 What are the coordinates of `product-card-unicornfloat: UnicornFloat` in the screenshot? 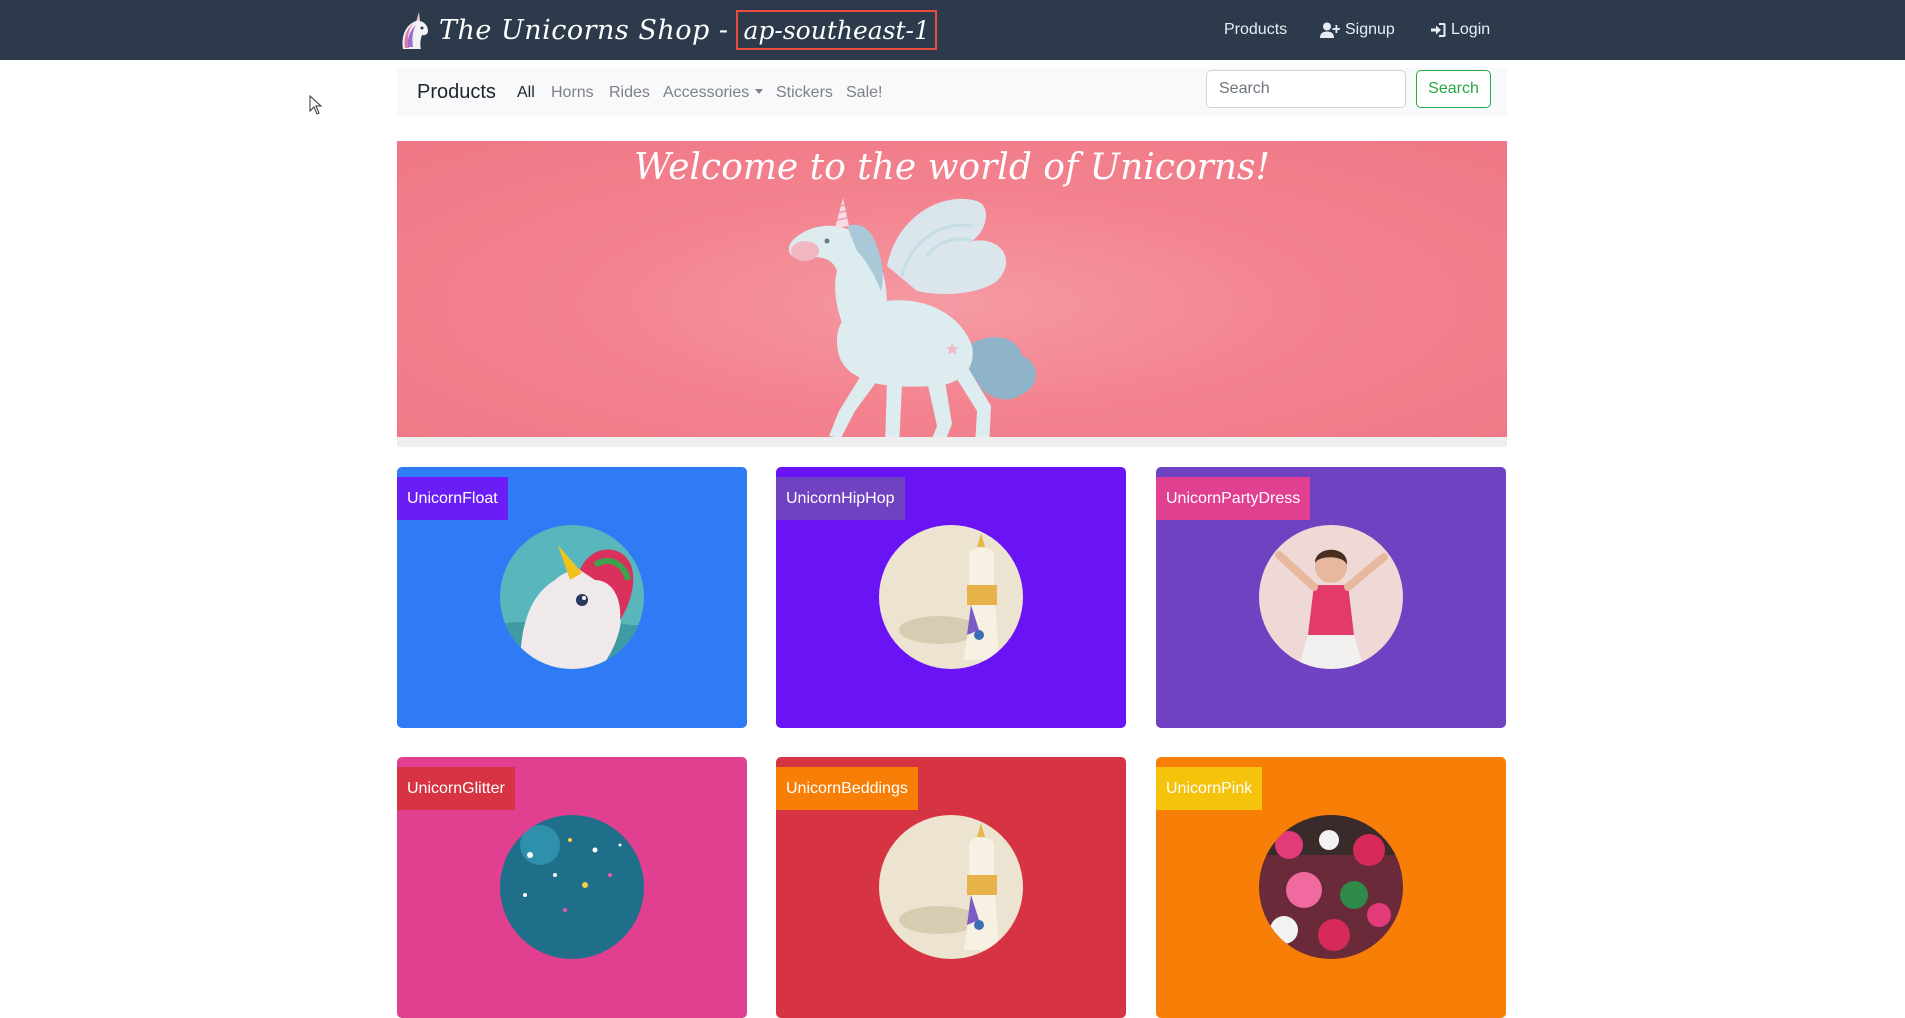 It's located at (572, 597).